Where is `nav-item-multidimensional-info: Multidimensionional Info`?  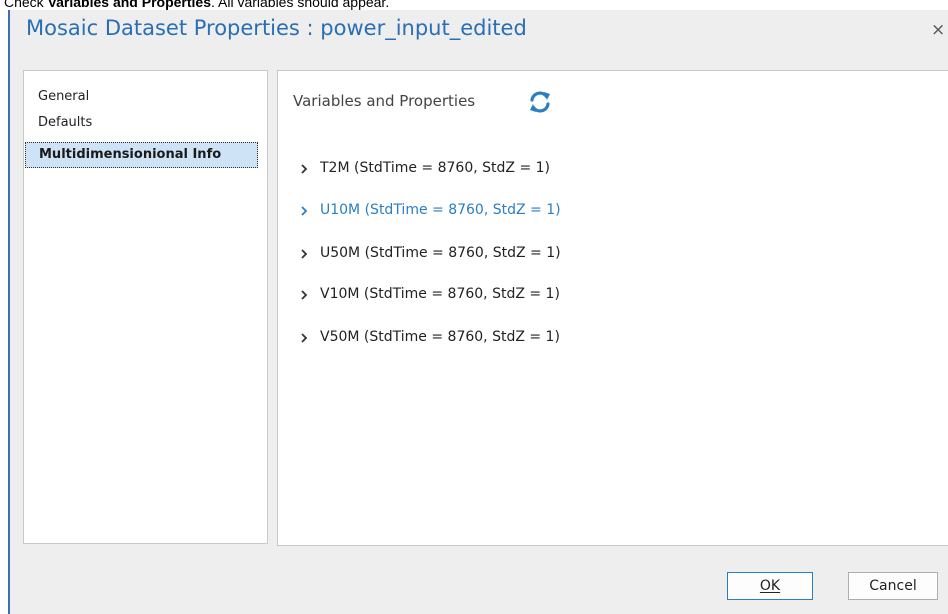 nav-item-multidimensional-info: Multidimensionional Info is located at coordinates (141, 155).